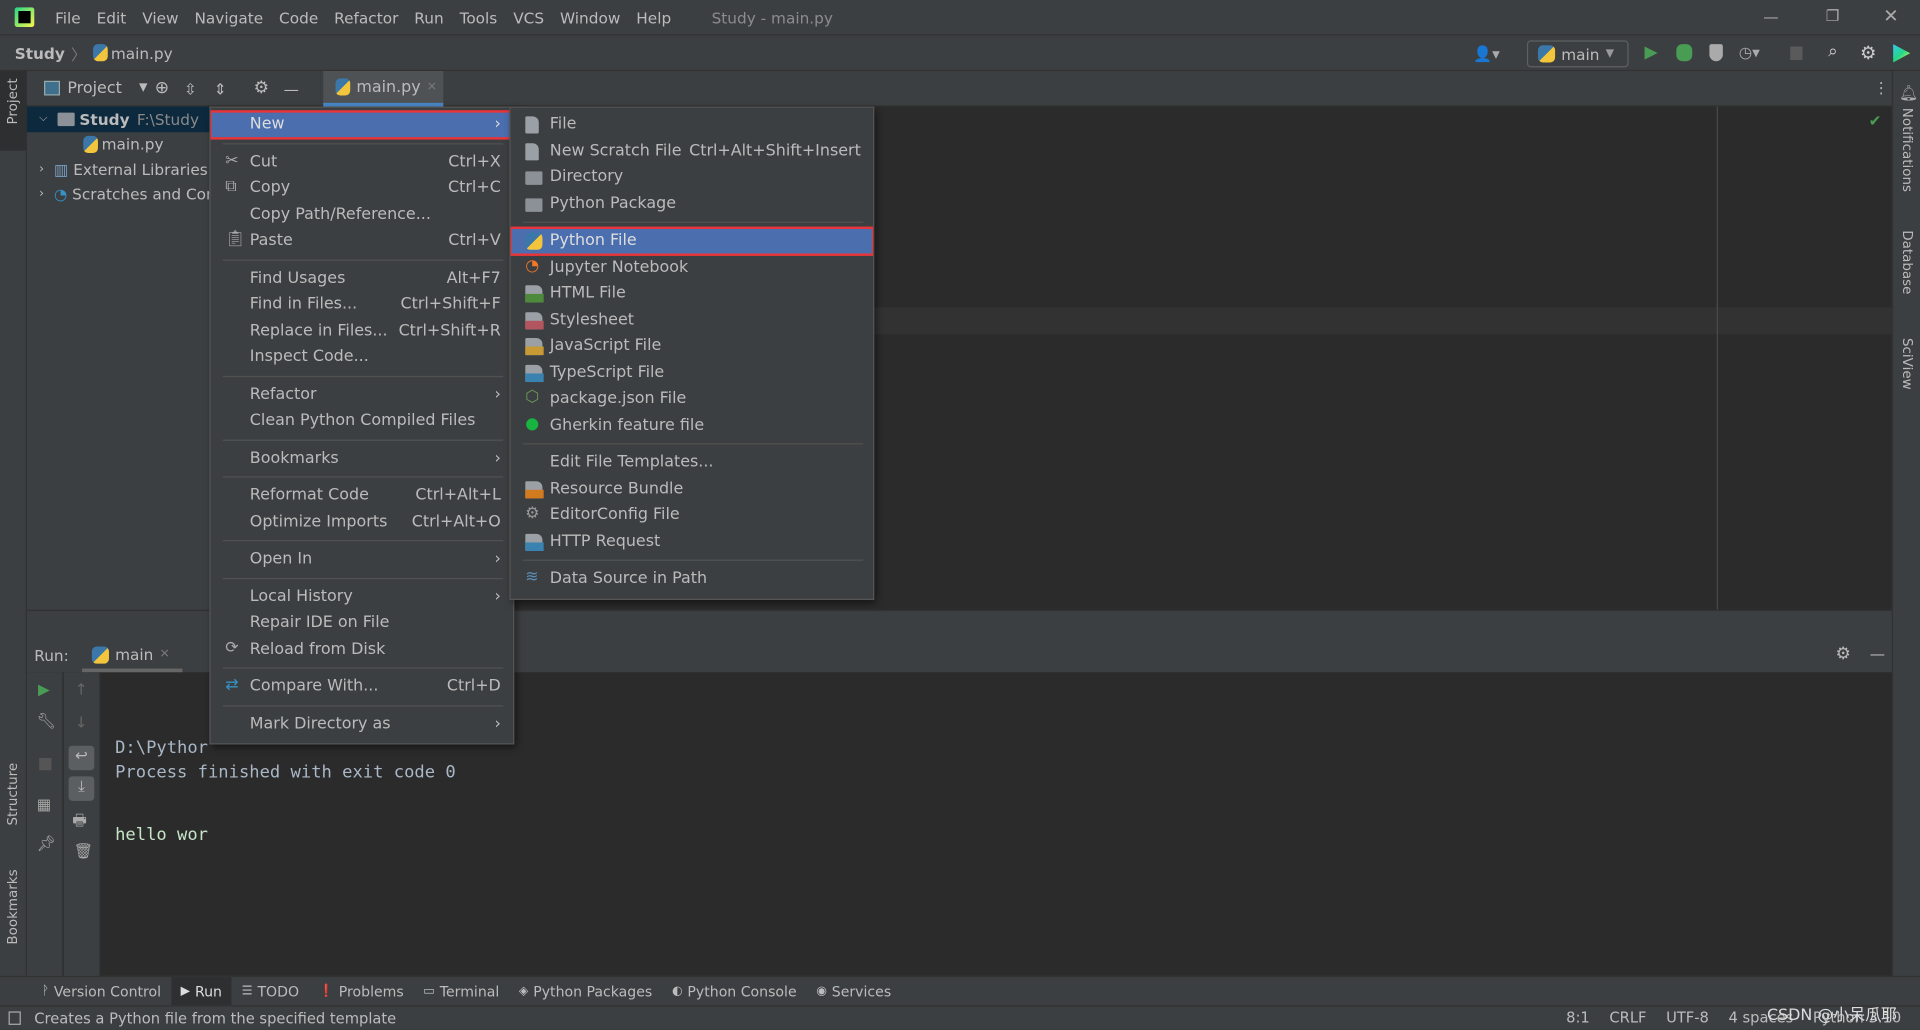 This screenshot has width=1920, height=1030. I want to click on close-button: ✕, so click(1890, 16).